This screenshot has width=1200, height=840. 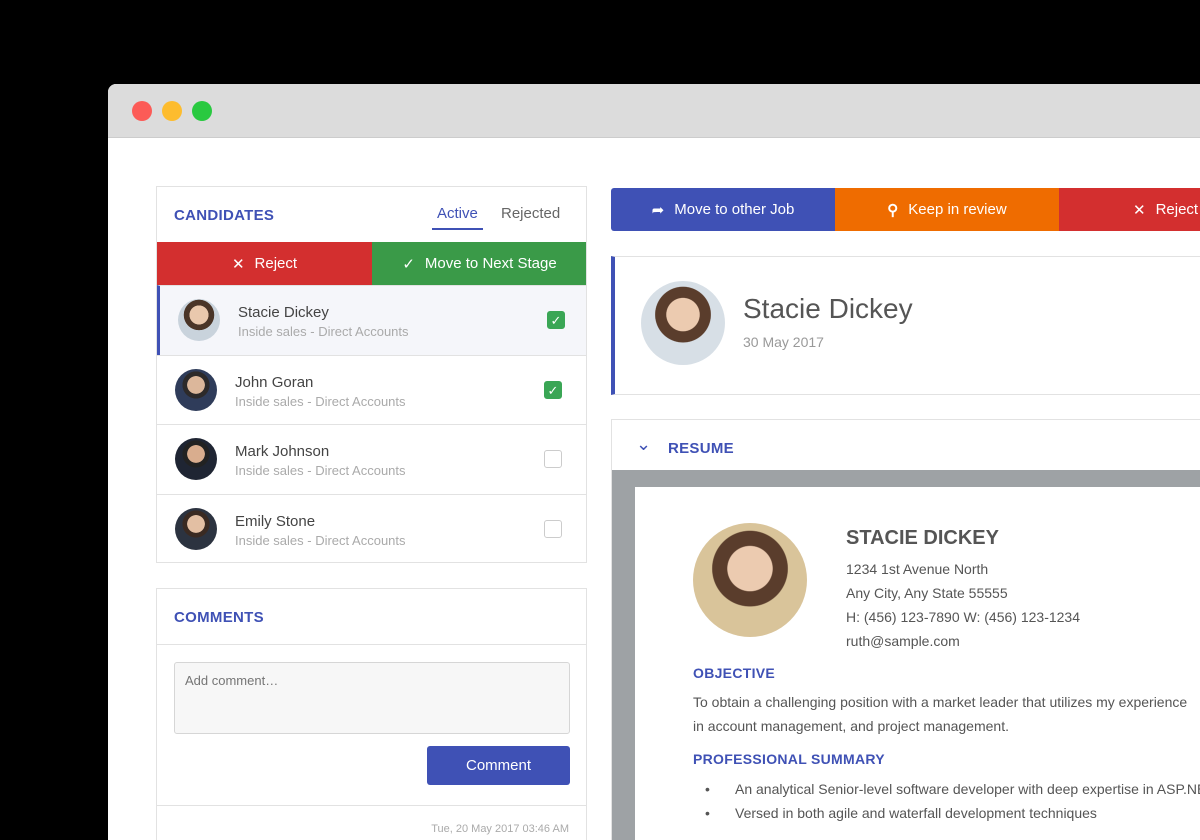 I want to click on resume-address2: Any City, Any State 55555, so click(x=927, y=593).